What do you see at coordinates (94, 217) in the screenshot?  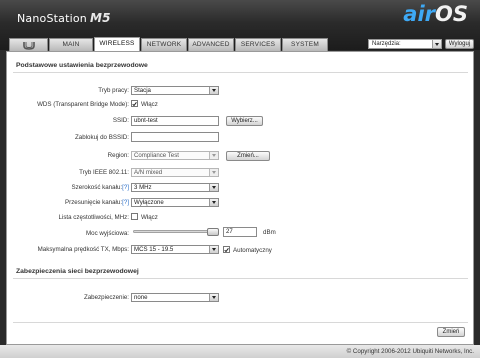 I see `frequency-list-label: Lista częstotliwości, MHz:` at bounding box center [94, 217].